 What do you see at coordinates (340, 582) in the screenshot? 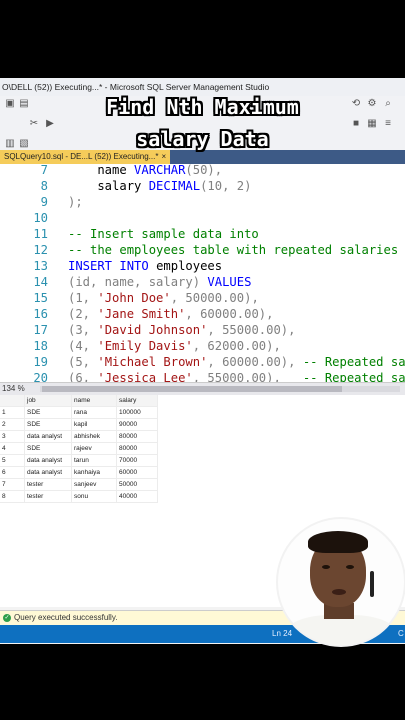
I see `presenter-avatar` at bounding box center [340, 582].